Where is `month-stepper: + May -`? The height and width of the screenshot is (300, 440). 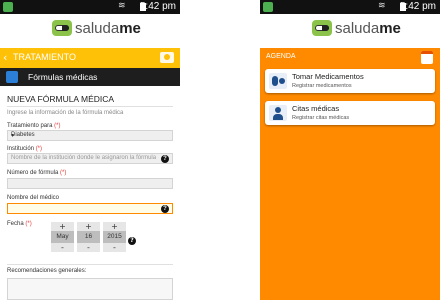
month-stepper: + May - is located at coordinates (62, 237).